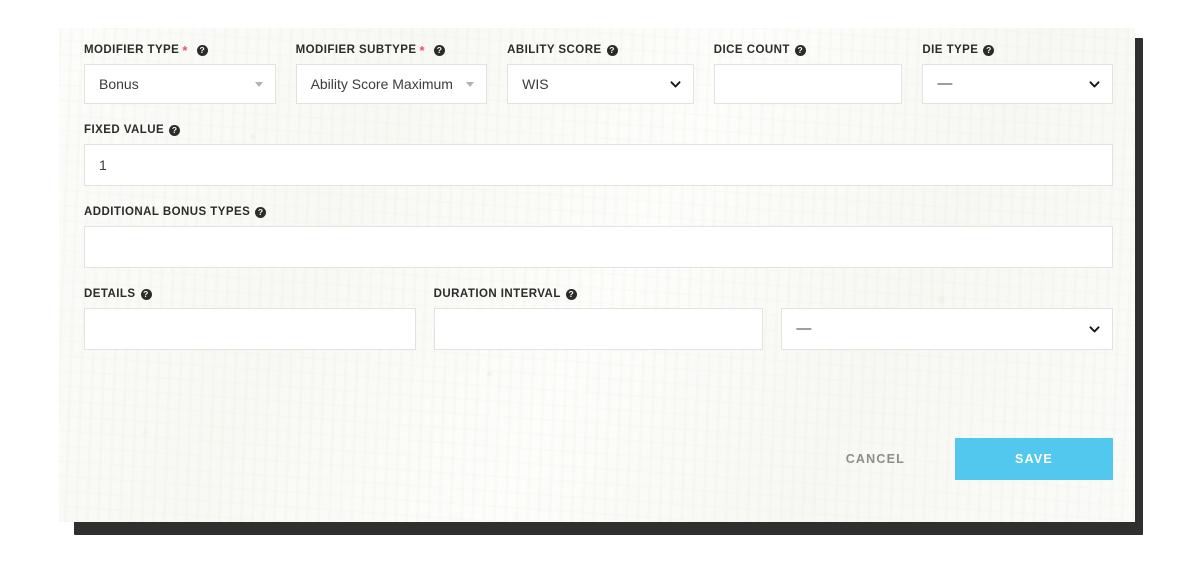 Image resolution: width=1200 pixels, height=573 pixels. Describe the element at coordinates (1034, 459) in the screenshot. I see `save-button: SAVE` at that location.